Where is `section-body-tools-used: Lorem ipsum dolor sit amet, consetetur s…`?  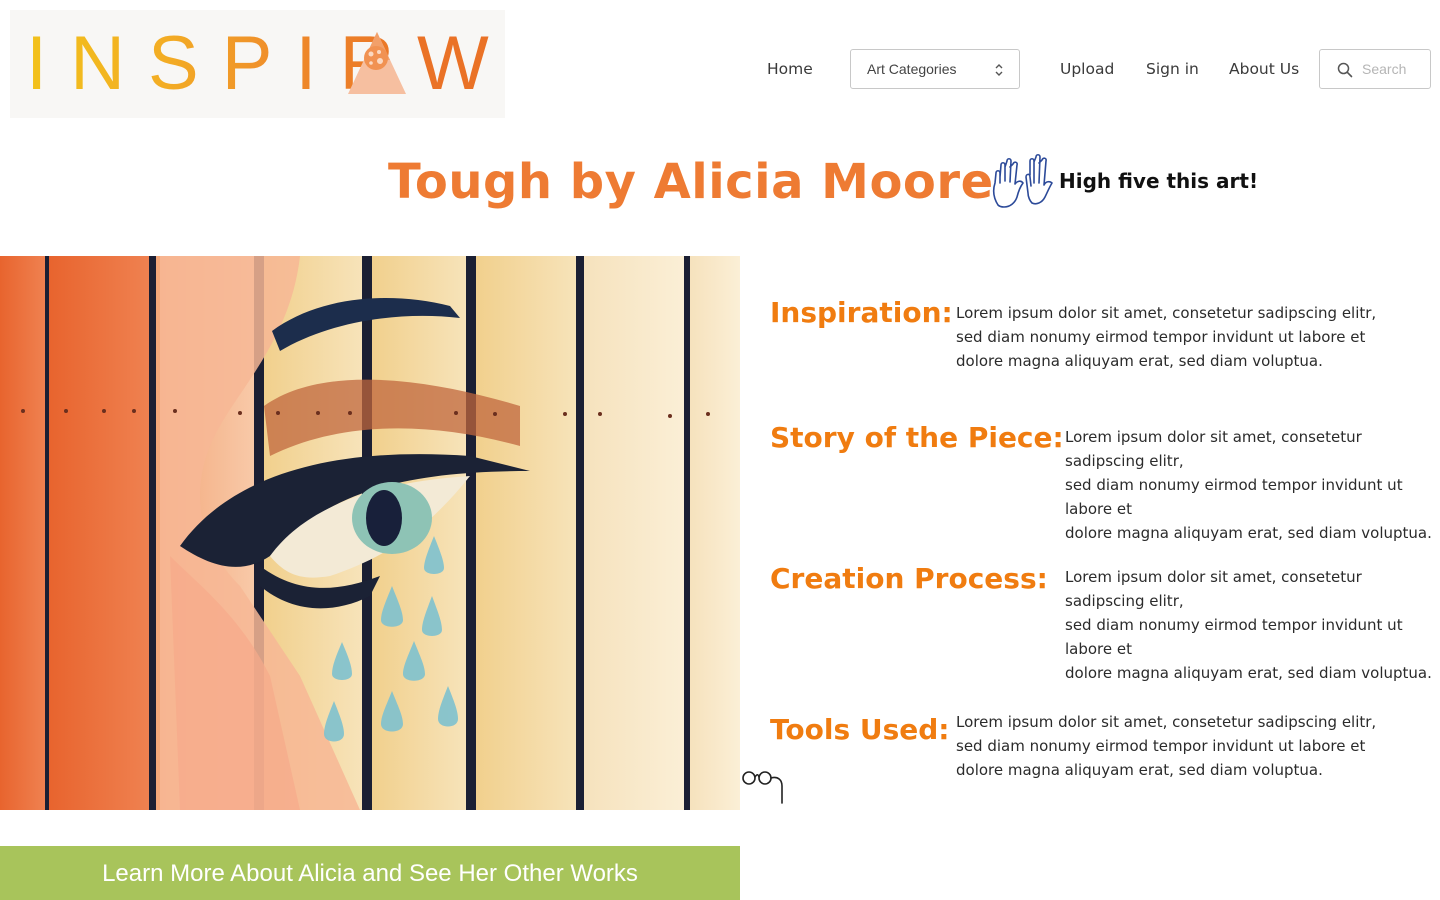 section-body-tools-used: Lorem ipsum dolor sit amet, consetetur s… is located at coordinates (1166, 746).